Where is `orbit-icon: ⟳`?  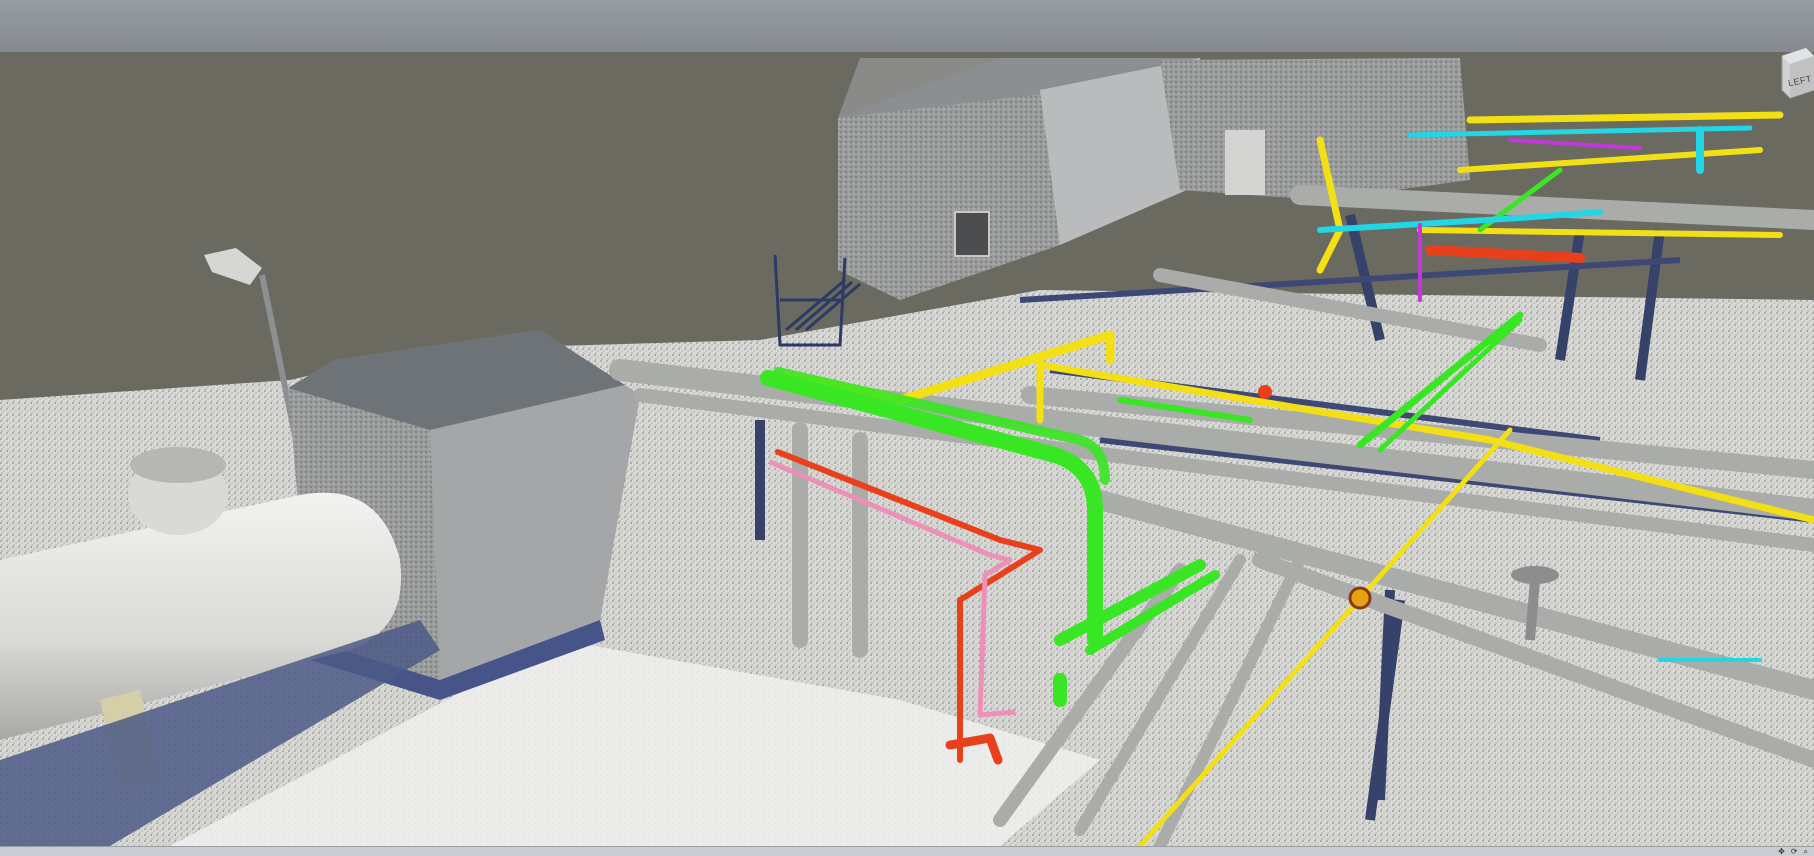
orbit-icon: ⟳ is located at coordinates (1794, 851).